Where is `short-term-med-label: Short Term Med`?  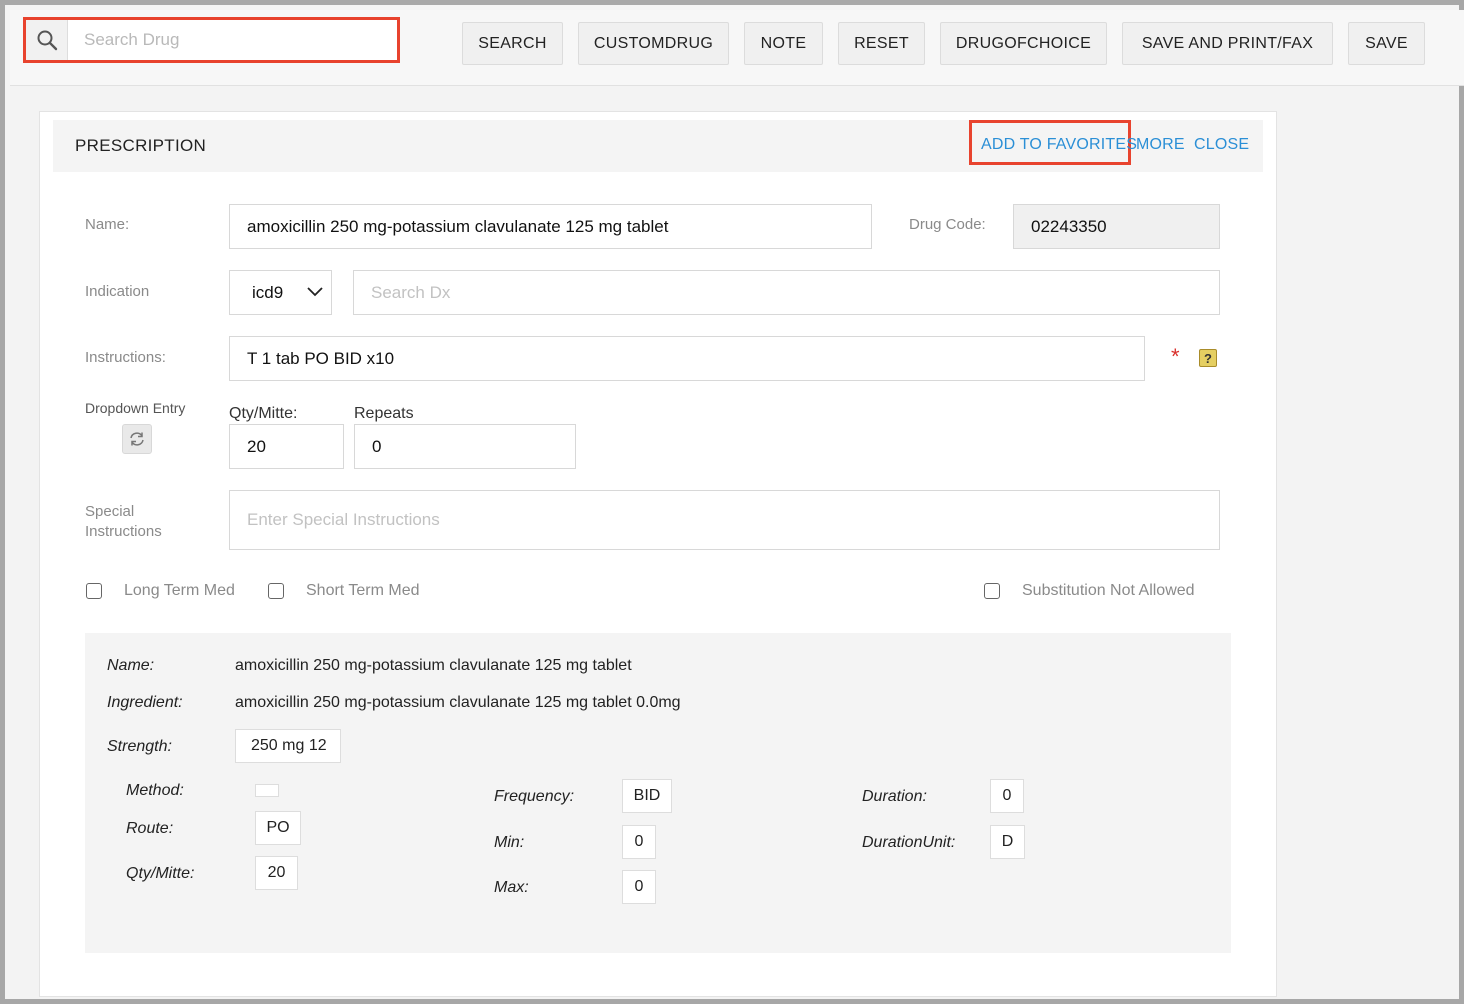 short-term-med-label: Short Term Med is located at coordinates (363, 590).